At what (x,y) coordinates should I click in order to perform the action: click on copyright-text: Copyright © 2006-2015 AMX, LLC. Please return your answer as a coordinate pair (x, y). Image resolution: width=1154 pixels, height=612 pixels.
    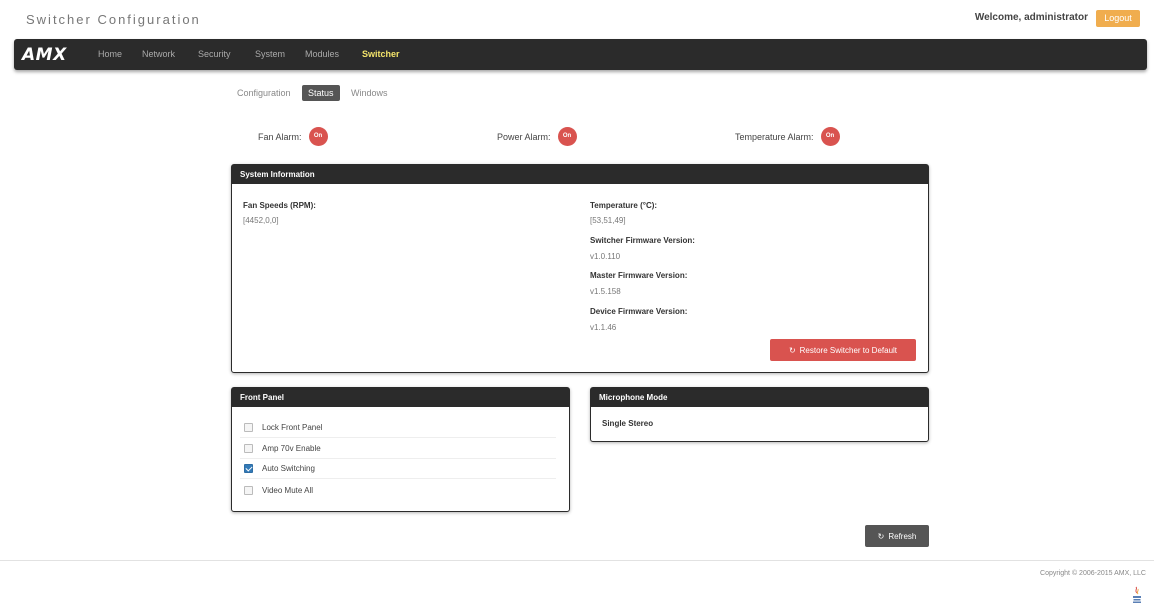
    Looking at the image, I should click on (1093, 573).